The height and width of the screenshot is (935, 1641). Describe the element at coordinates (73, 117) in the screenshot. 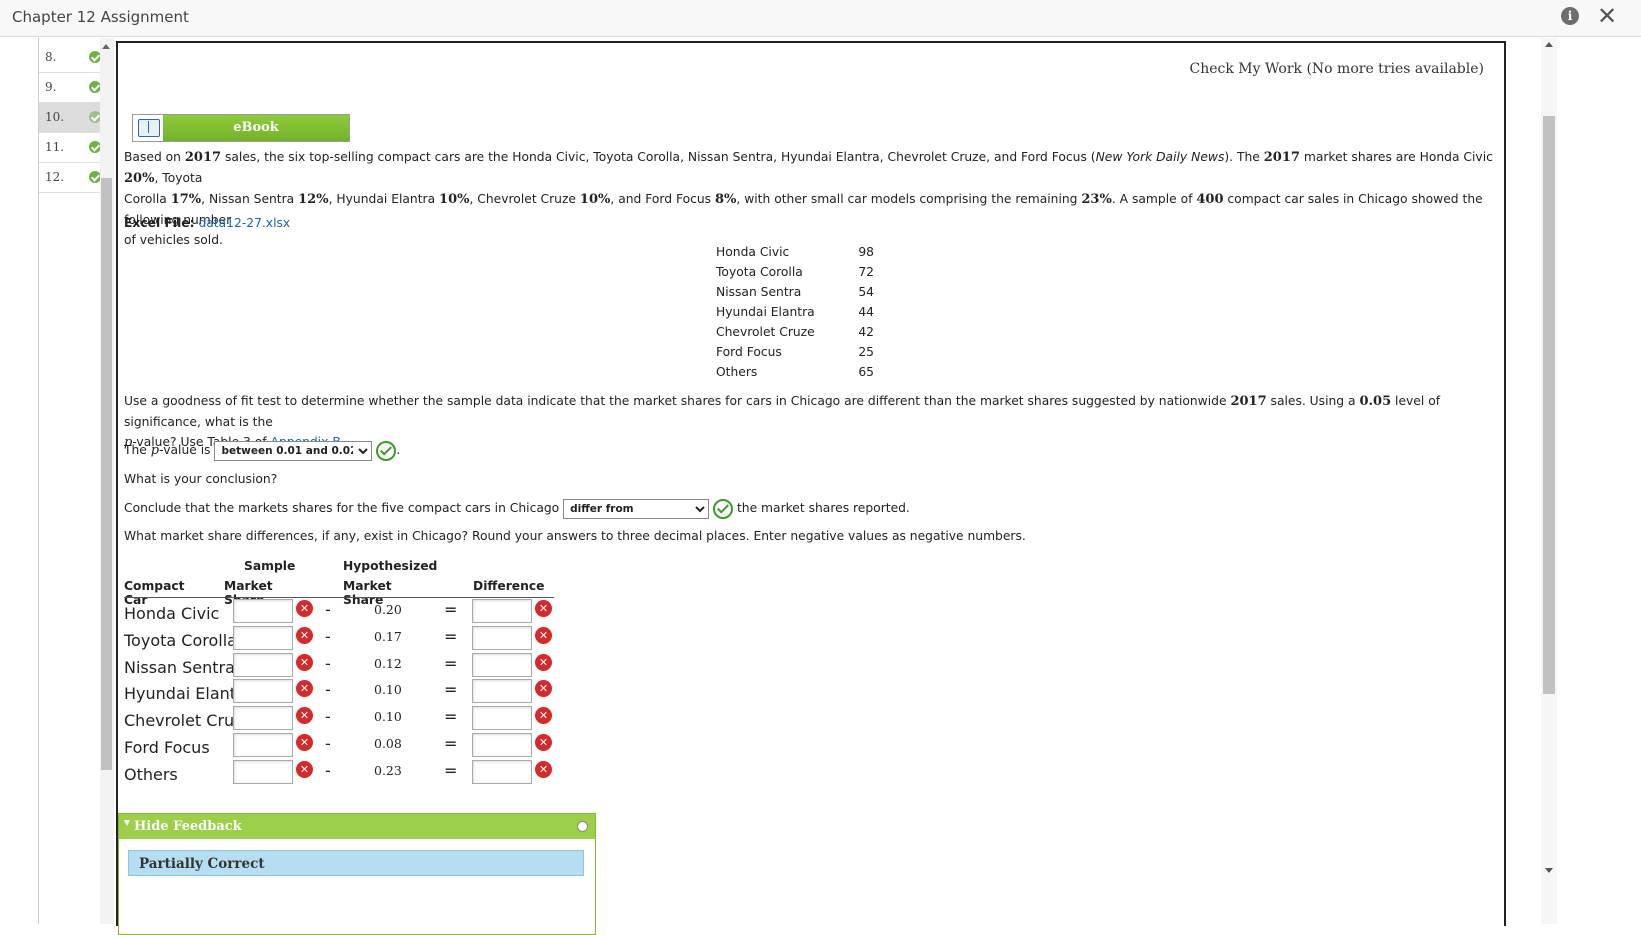

I see `nav-item-10: 10.` at that location.